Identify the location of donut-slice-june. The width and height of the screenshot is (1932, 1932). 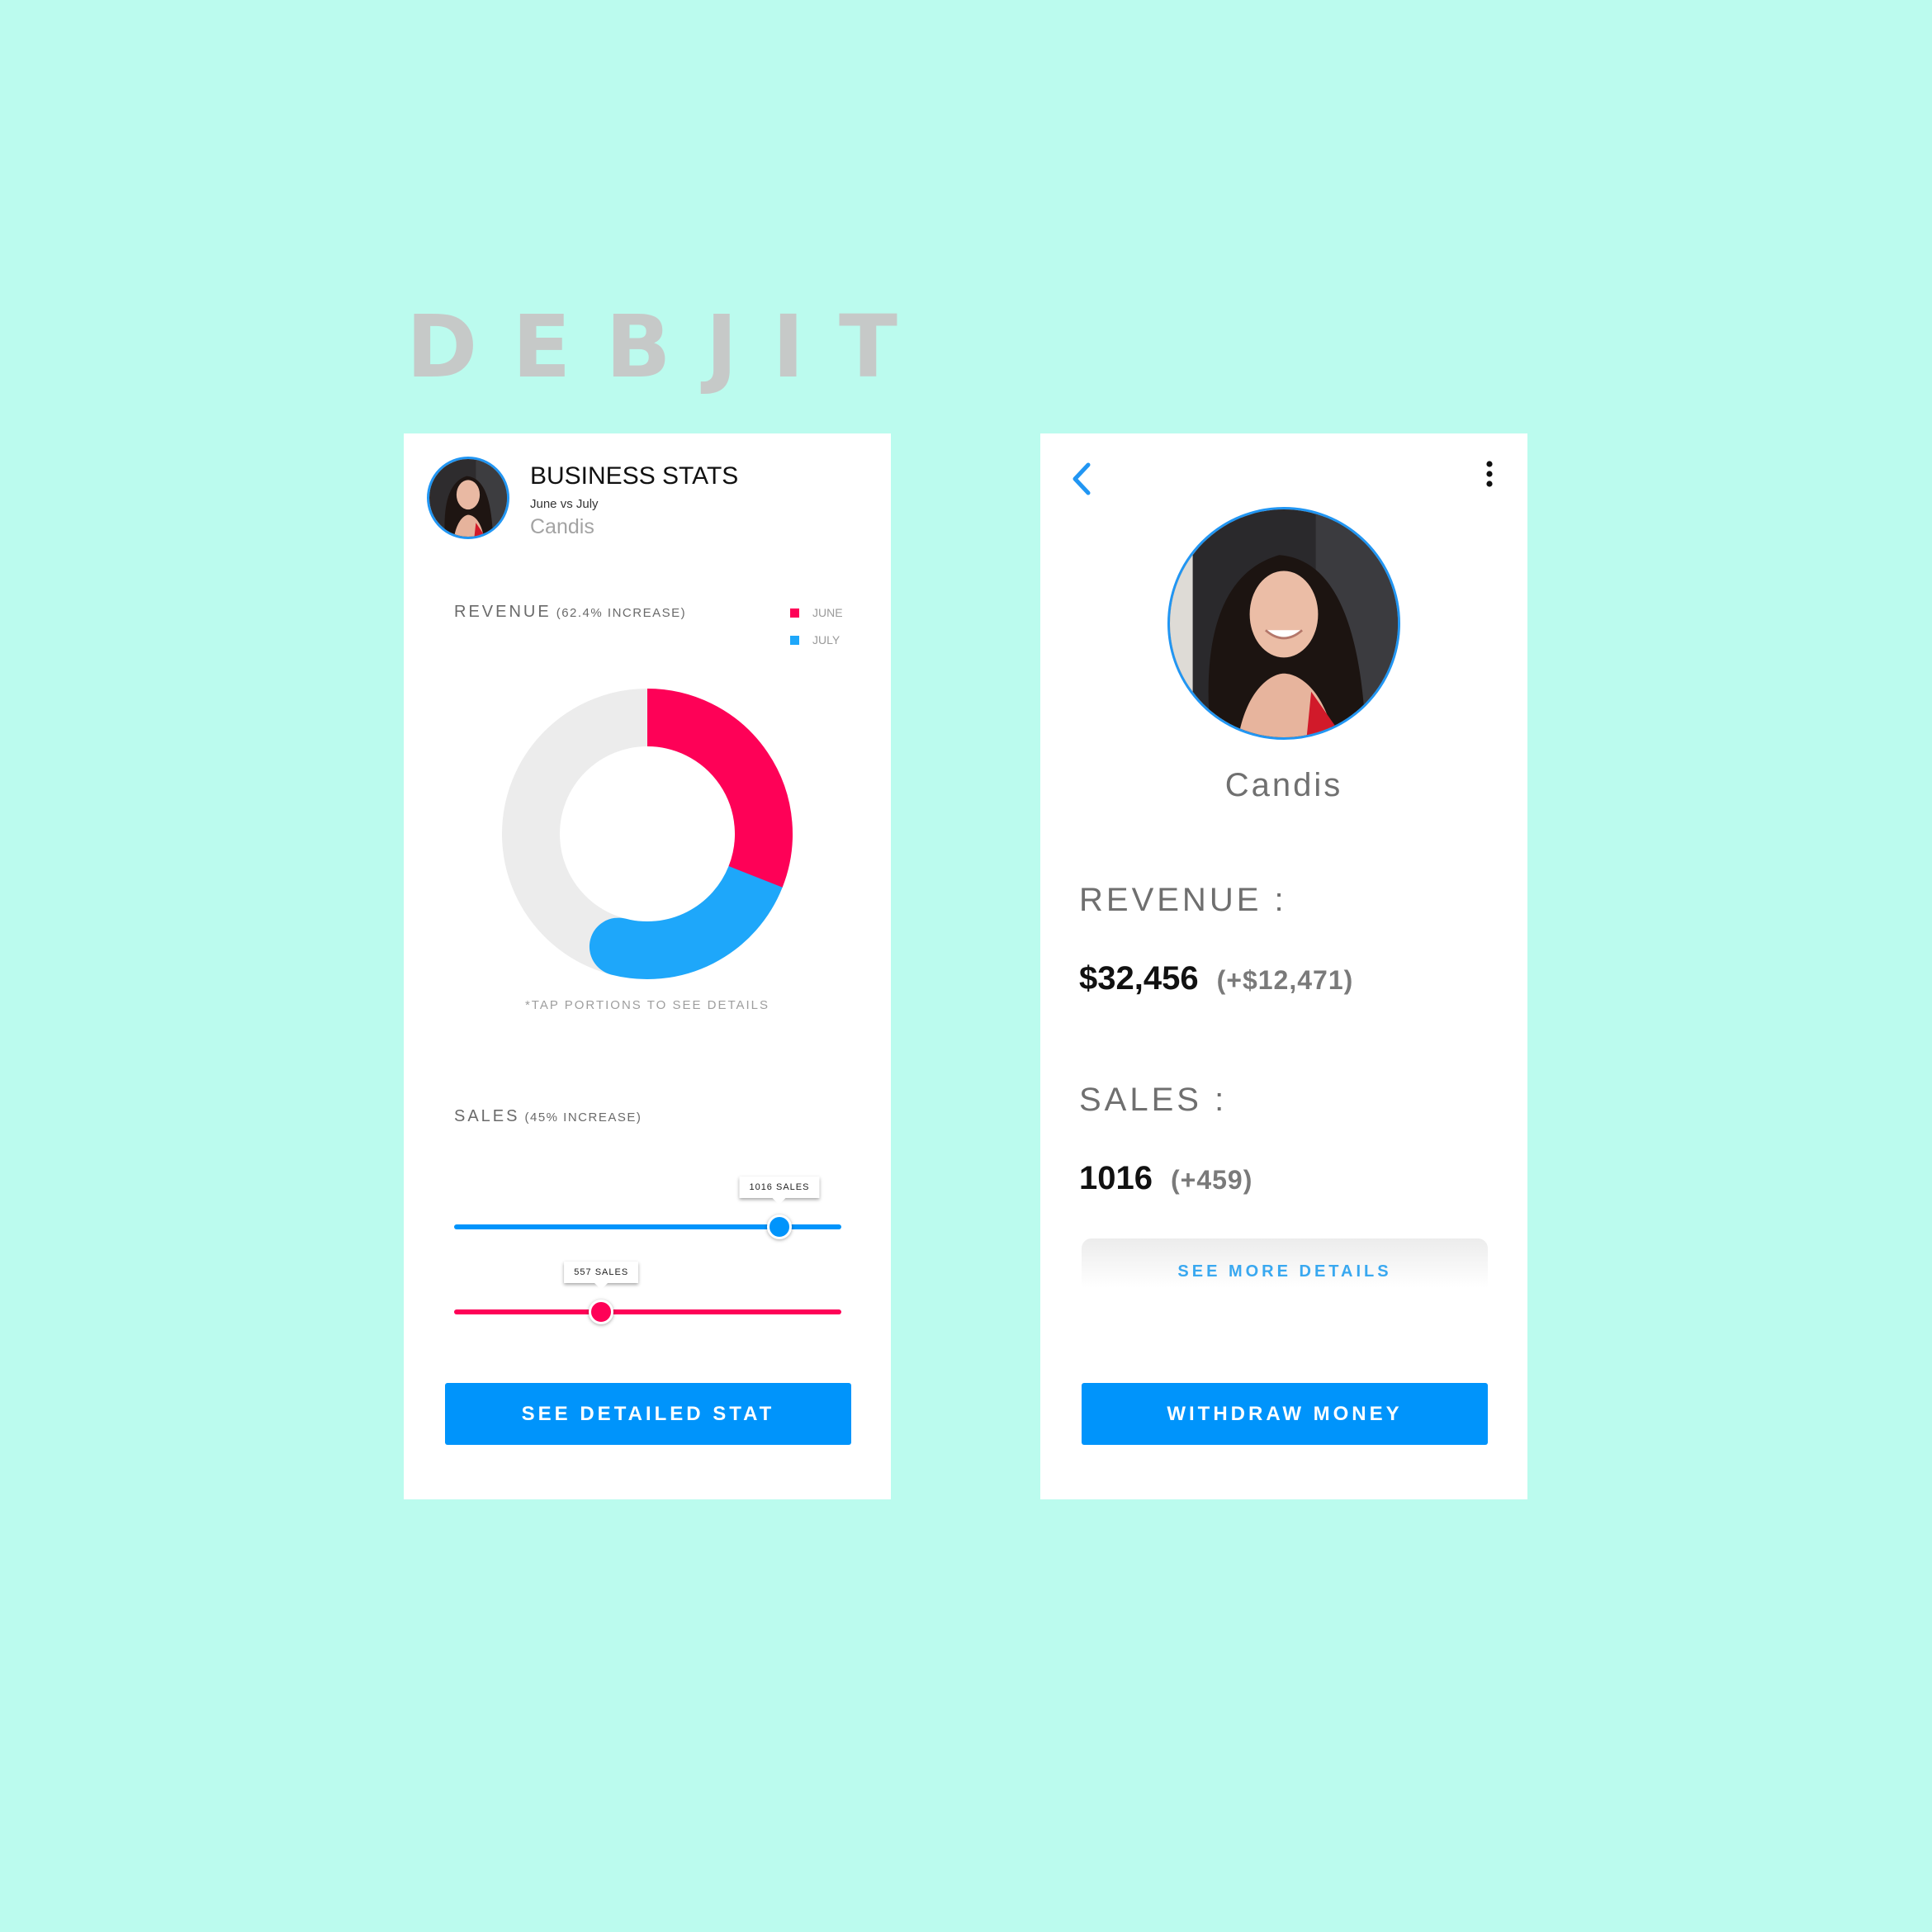
(719, 788).